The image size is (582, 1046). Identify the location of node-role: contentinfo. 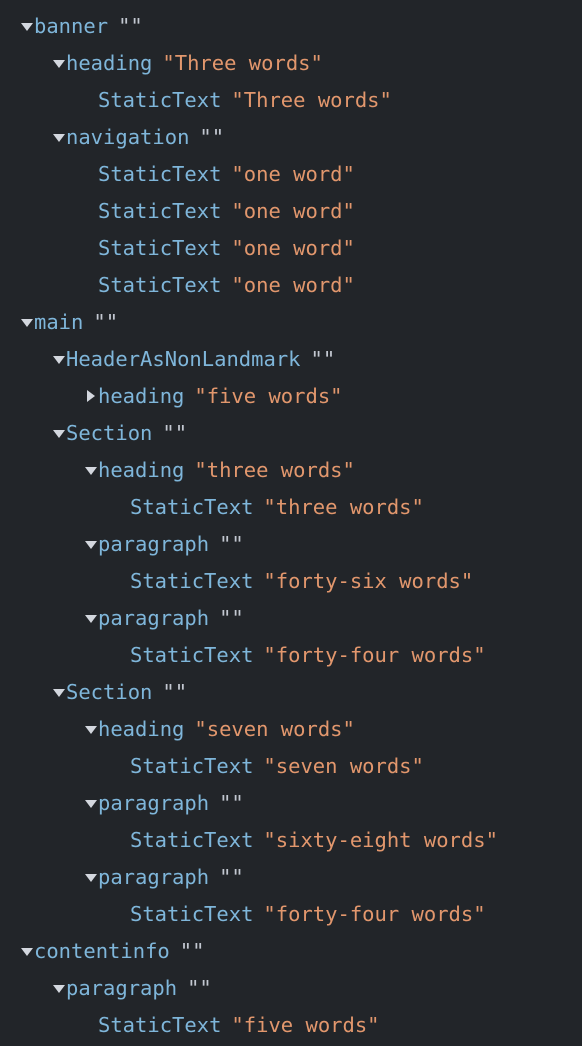
(102, 951).